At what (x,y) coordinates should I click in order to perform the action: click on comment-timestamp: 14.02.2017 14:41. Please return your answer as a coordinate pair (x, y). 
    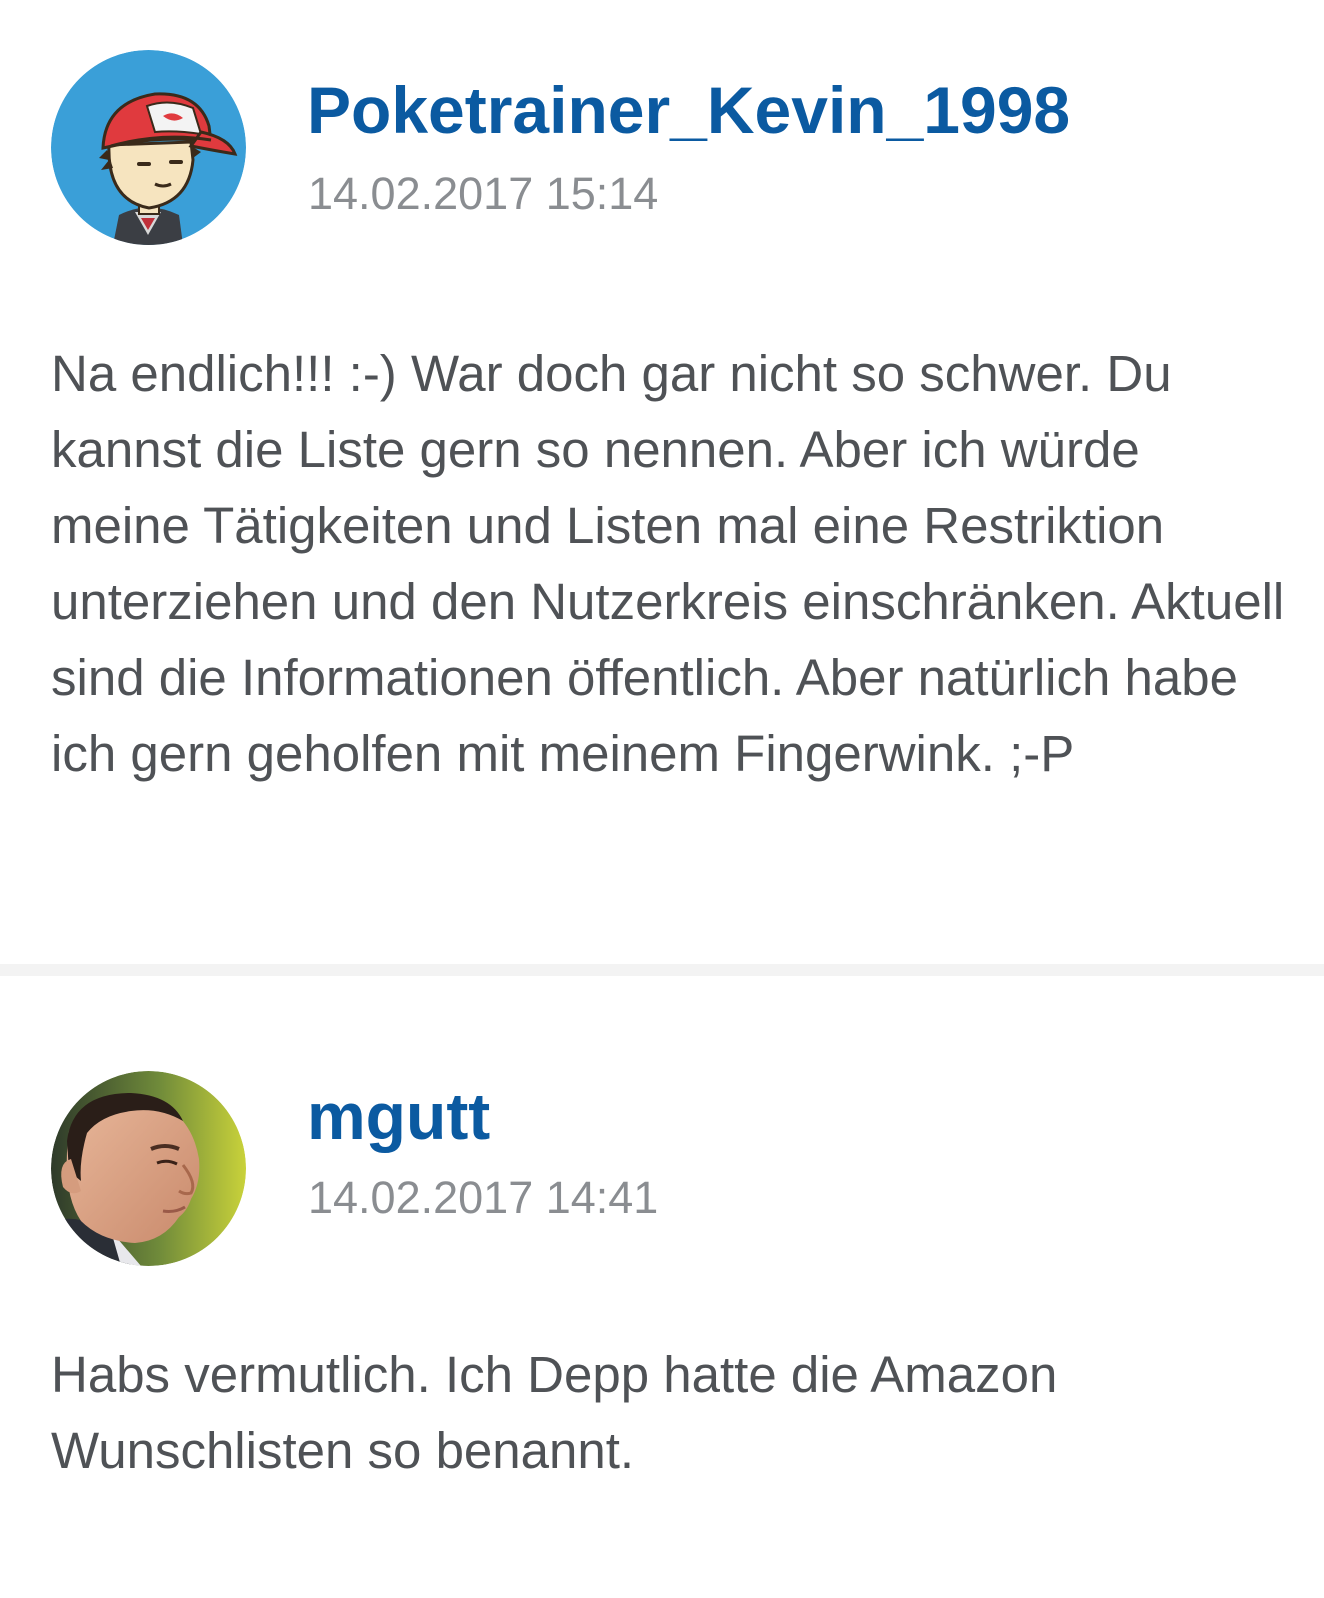
    Looking at the image, I should click on (483, 1197).